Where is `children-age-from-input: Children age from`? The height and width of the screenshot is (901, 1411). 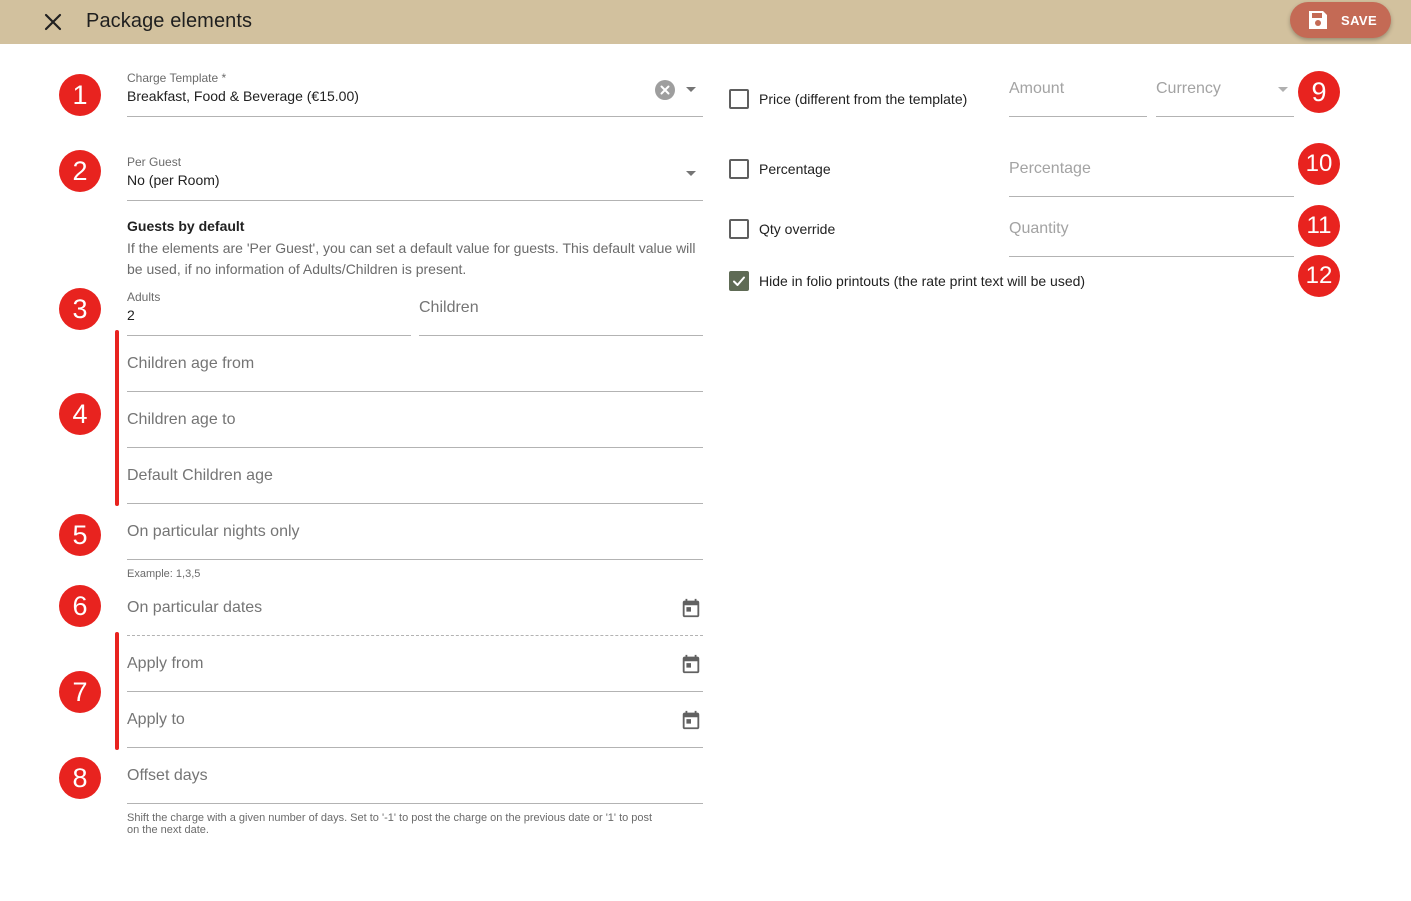 children-age-from-input: Children age from is located at coordinates (415, 367).